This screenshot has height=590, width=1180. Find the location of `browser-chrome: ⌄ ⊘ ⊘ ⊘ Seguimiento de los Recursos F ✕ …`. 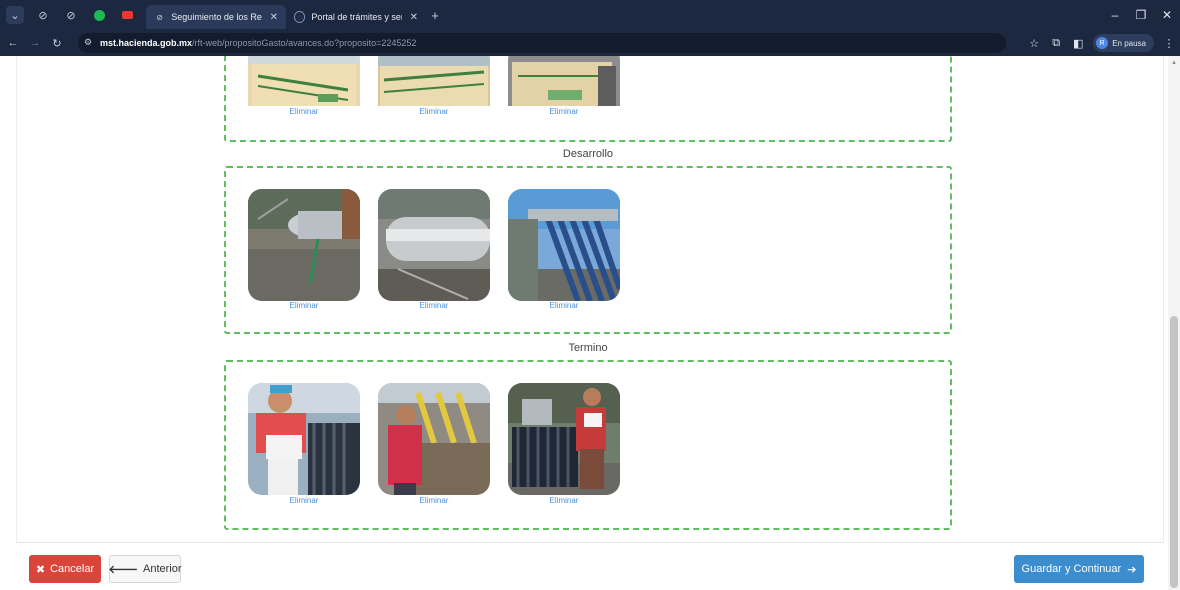

browser-chrome: ⌄ ⊘ ⊘ ⊘ Seguimiento de los Recursos F ✕ … is located at coordinates (590, 28).